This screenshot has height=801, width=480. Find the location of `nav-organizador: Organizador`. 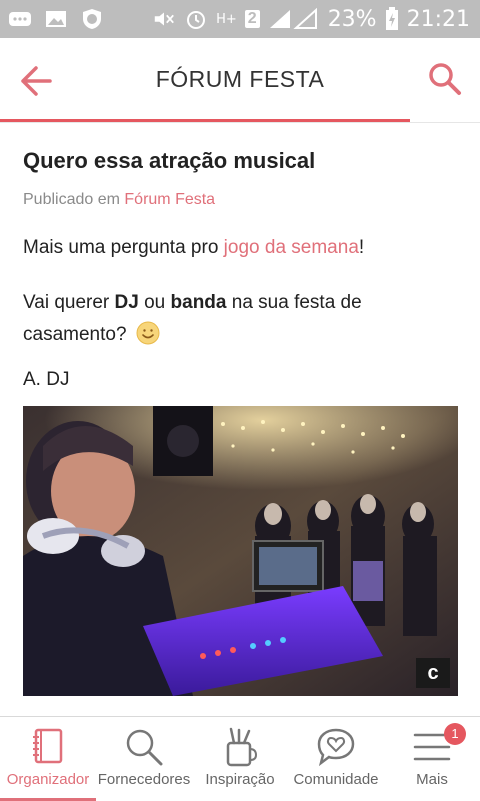

nav-organizador: Organizador is located at coordinates (48, 759).